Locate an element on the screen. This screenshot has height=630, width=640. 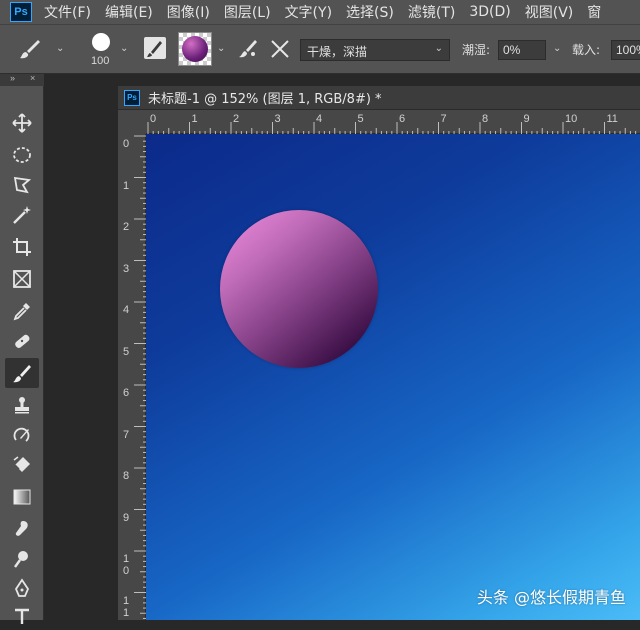
gradient-tool is located at coordinates (22, 497).